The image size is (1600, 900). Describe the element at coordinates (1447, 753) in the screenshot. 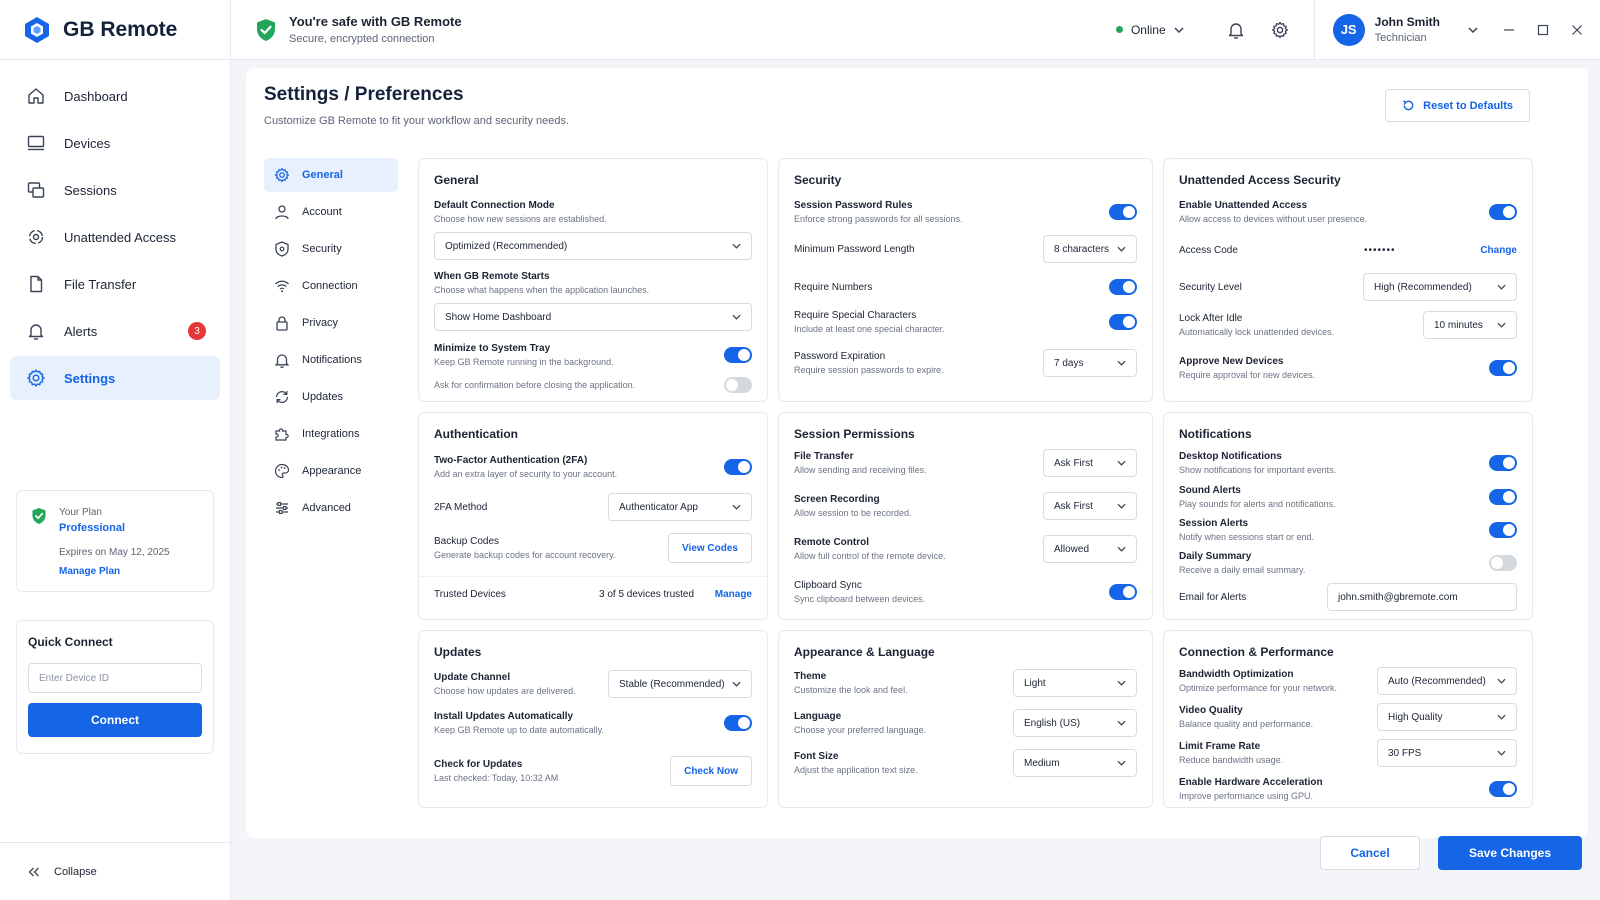

I see `frame-rate-select: 30 FPS` at that location.